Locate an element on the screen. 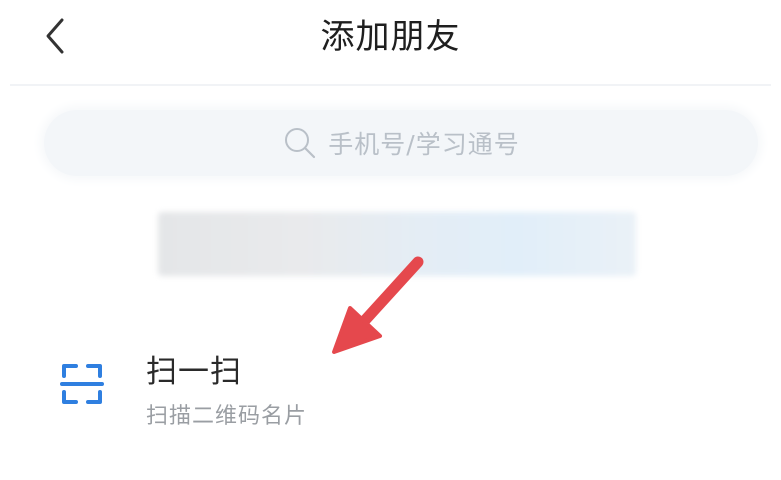  header-divider is located at coordinates (390, 85).